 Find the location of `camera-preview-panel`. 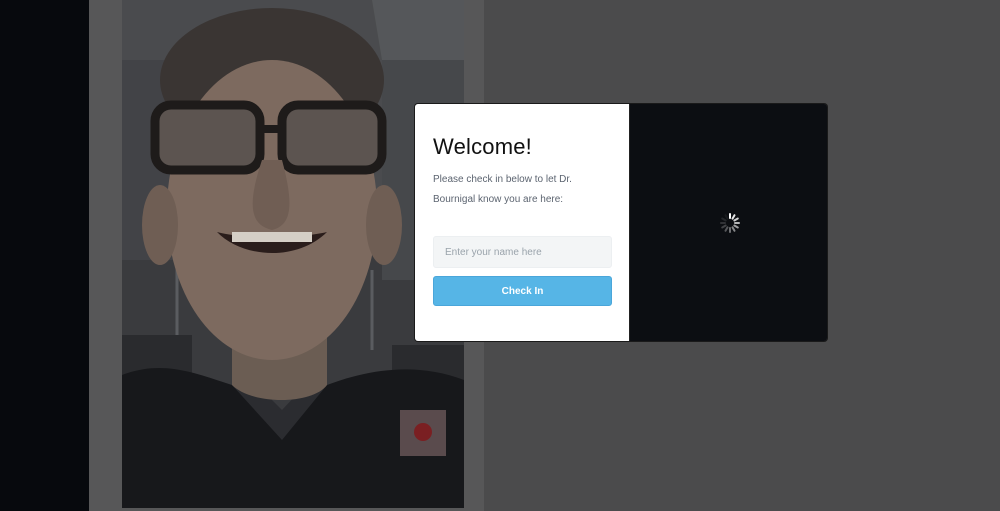

camera-preview-panel is located at coordinates (728, 222).